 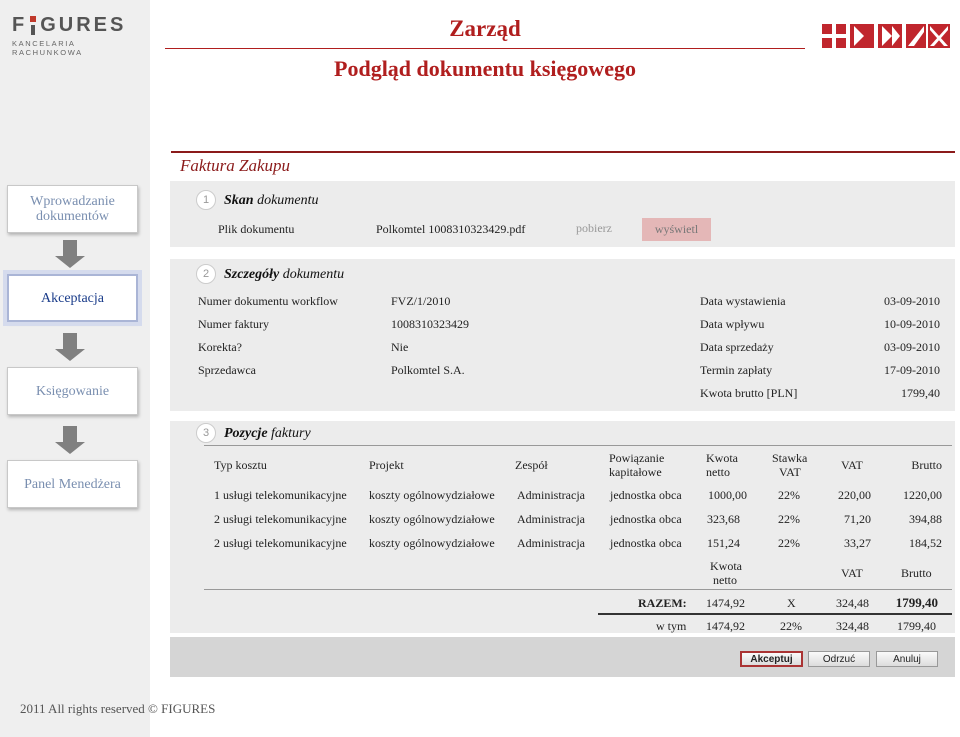 What do you see at coordinates (386, 465) in the screenshot?
I see `col-header-projekt: Projekt` at bounding box center [386, 465].